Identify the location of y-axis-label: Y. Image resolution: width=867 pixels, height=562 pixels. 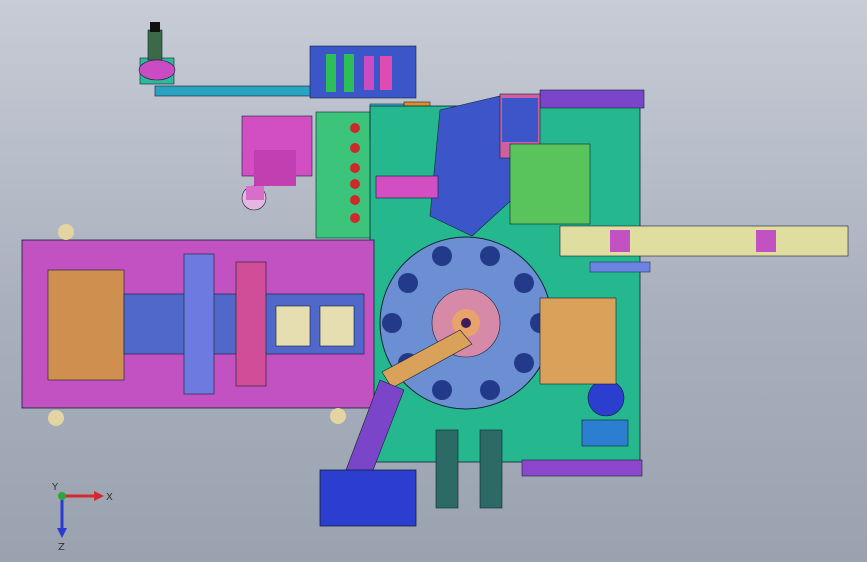
(55, 487).